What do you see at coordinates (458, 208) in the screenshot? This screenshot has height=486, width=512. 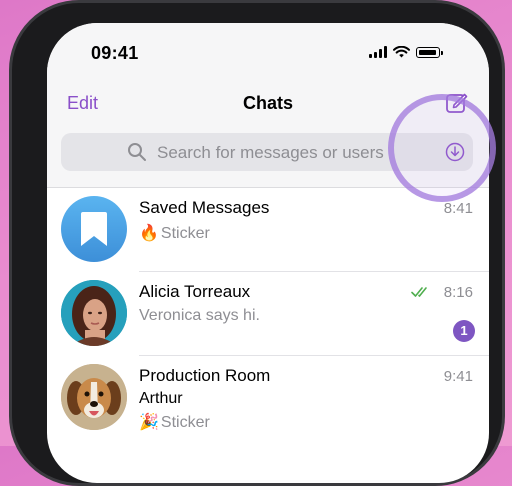 I see `chat-time: 8:41` at bounding box center [458, 208].